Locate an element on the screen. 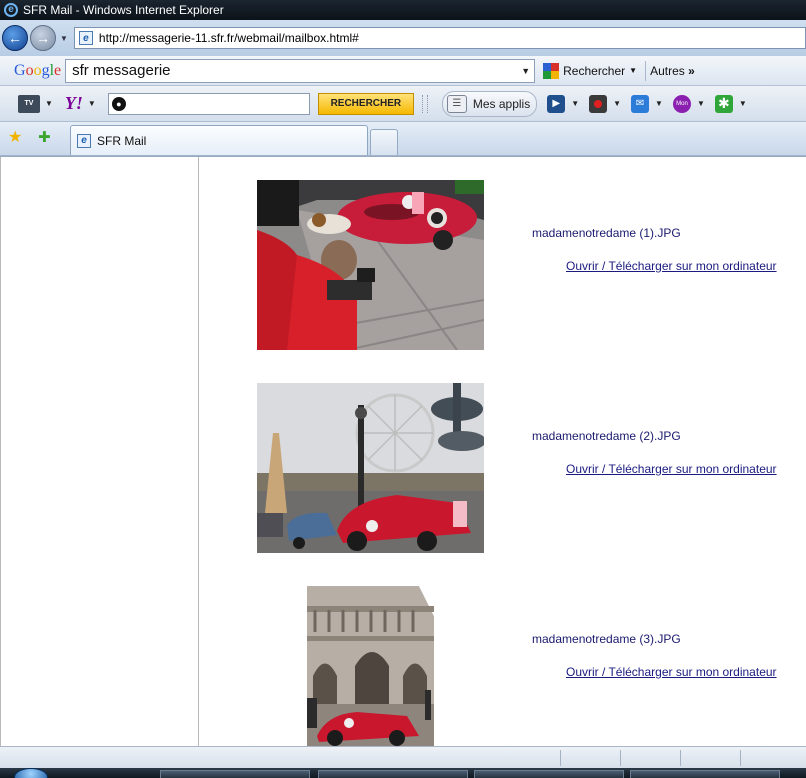 The image size is (806, 778). status-bar is located at coordinates (403, 757).